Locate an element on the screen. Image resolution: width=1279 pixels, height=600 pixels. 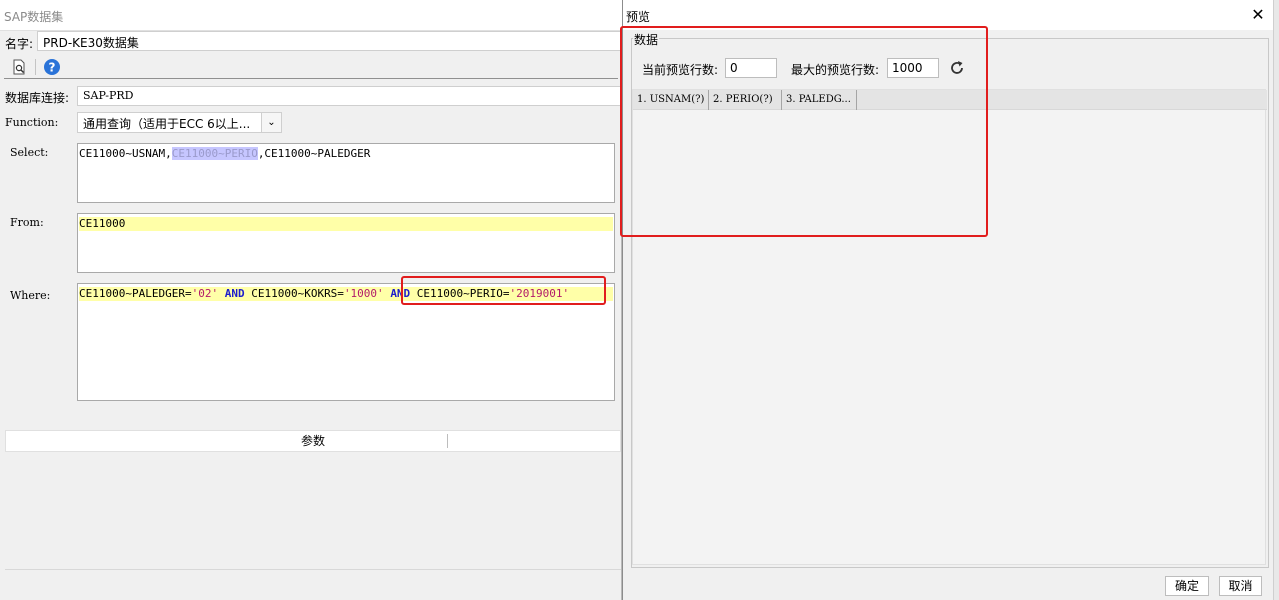
preview-button is located at coordinates (19, 67).